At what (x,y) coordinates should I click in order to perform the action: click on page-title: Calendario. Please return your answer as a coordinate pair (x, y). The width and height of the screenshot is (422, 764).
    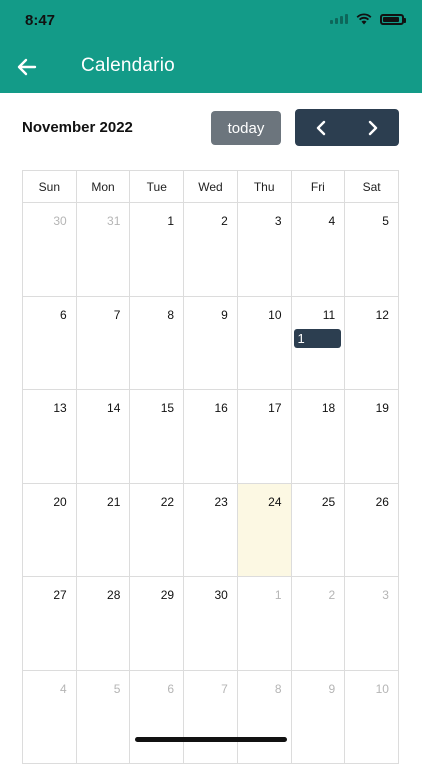
    Looking at the image, I should click on (128, 66).